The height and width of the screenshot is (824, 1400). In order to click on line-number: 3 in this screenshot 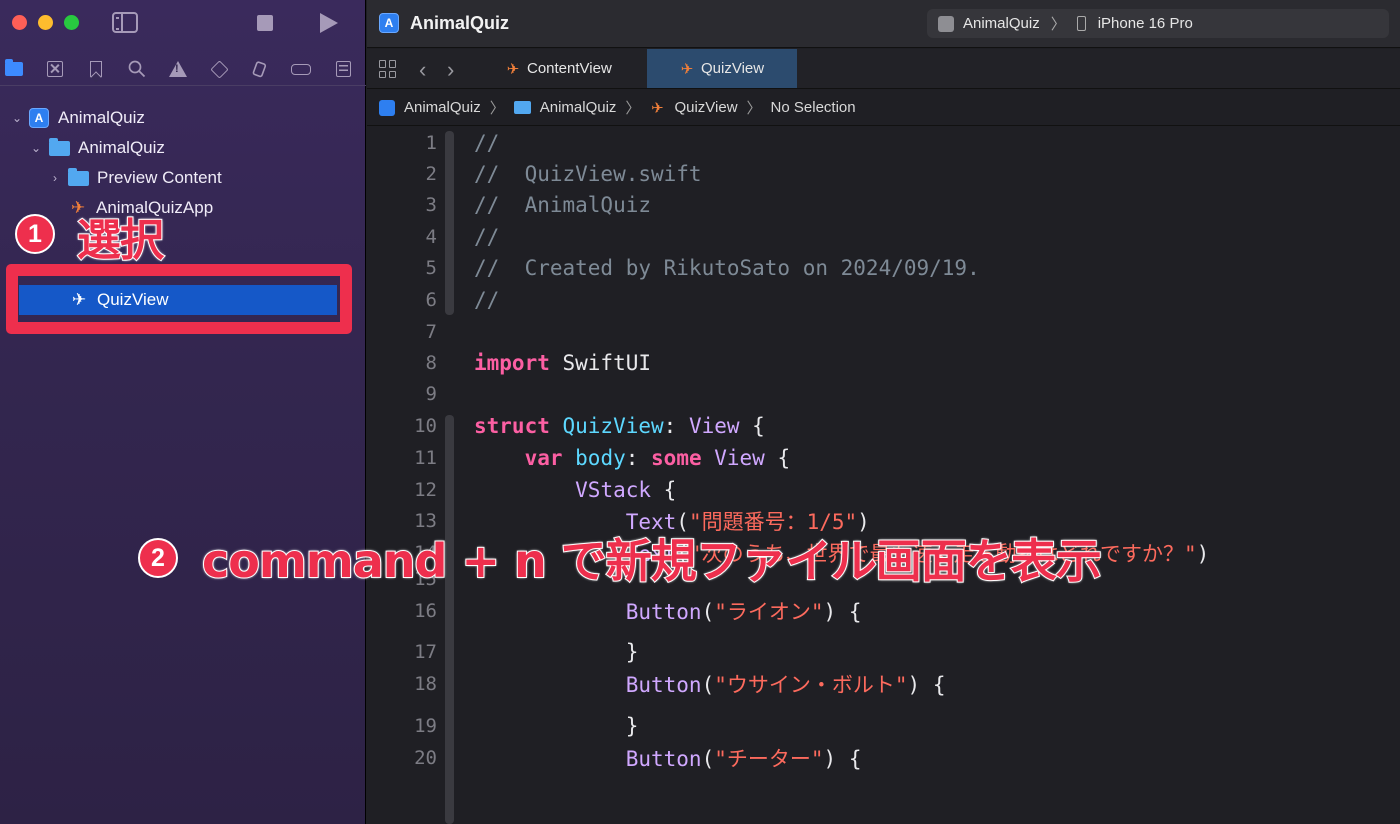, I will do `click(431, 205)`.